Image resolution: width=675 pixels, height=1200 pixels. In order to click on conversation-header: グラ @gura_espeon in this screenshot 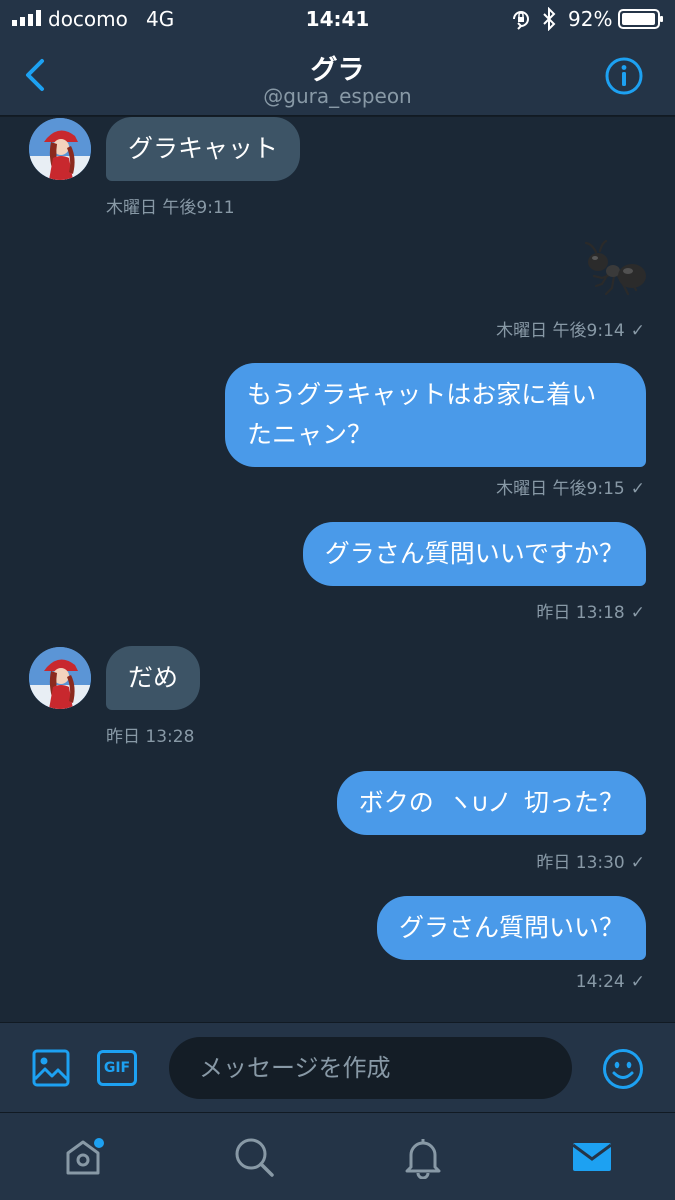, I will do `click(337, 77)`.